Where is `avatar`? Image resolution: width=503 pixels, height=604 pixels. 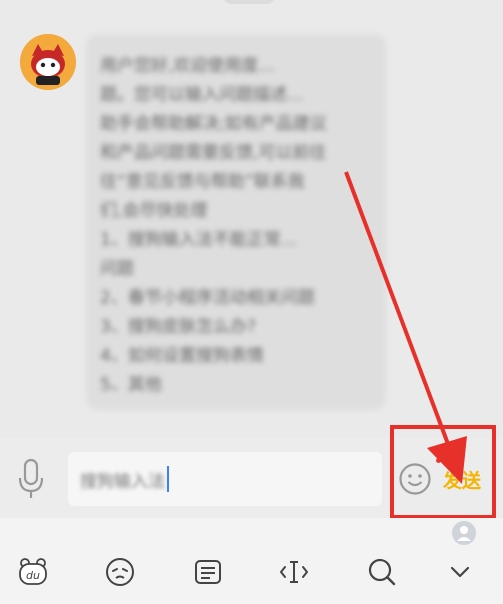 avatar is located at coordinates (48, 62).